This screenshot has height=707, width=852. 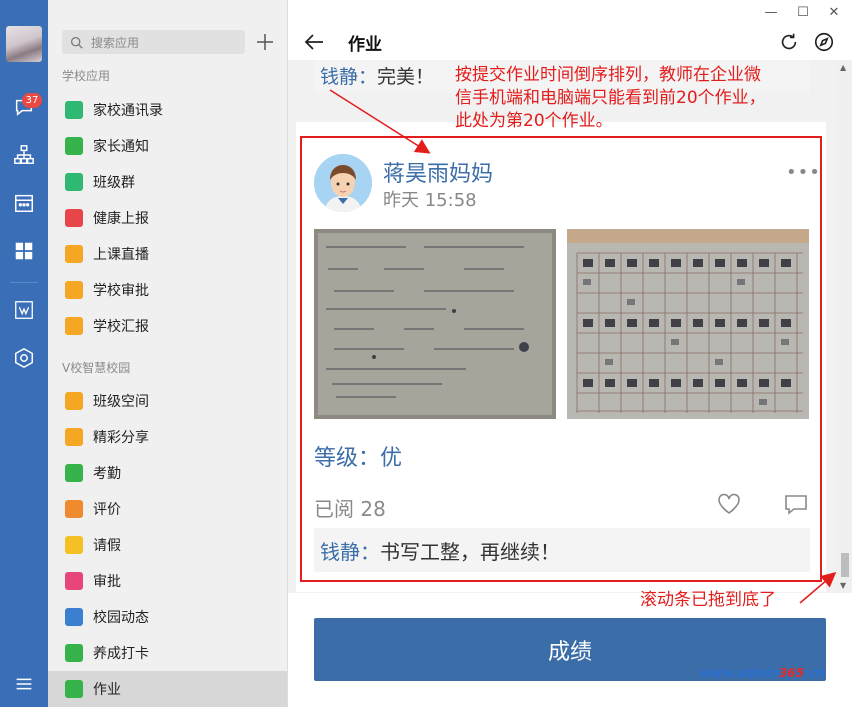 What do you see at coordinates (24, 310) in the screenshot?
I see `work-icon` at bounding box center [24, 310].